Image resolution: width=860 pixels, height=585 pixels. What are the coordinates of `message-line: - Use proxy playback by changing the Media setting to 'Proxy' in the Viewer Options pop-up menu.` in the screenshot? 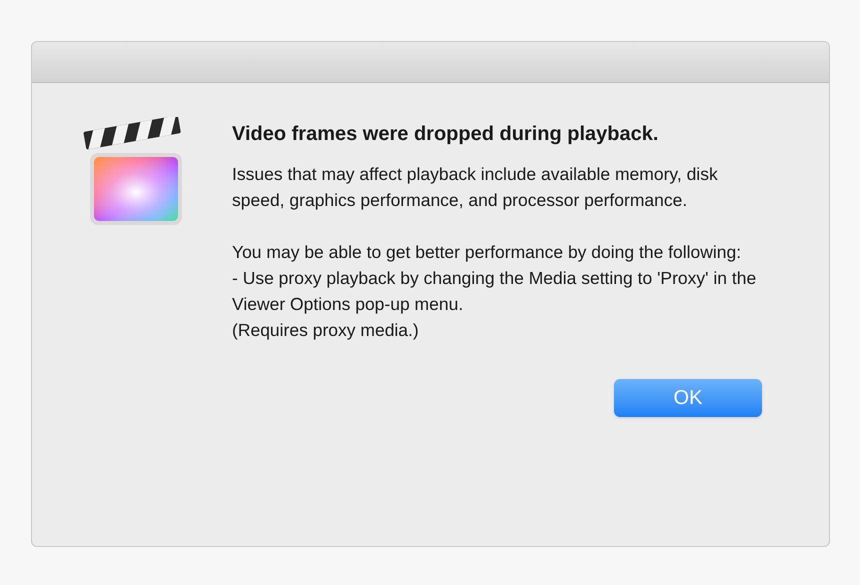 It's located at (495, 291).